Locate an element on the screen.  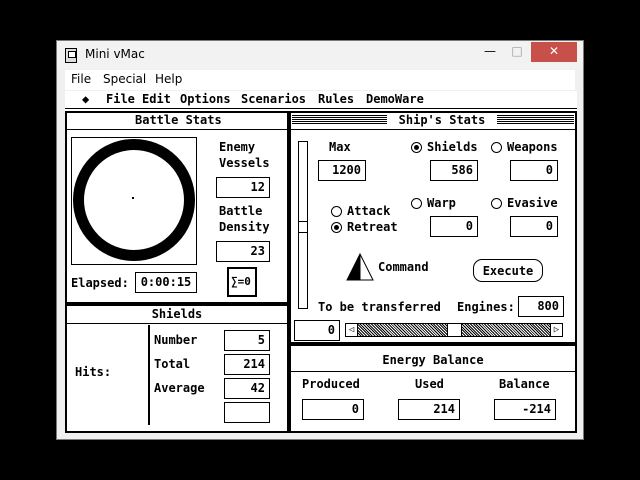
used-label: Used is located at coordinates (429, 384).